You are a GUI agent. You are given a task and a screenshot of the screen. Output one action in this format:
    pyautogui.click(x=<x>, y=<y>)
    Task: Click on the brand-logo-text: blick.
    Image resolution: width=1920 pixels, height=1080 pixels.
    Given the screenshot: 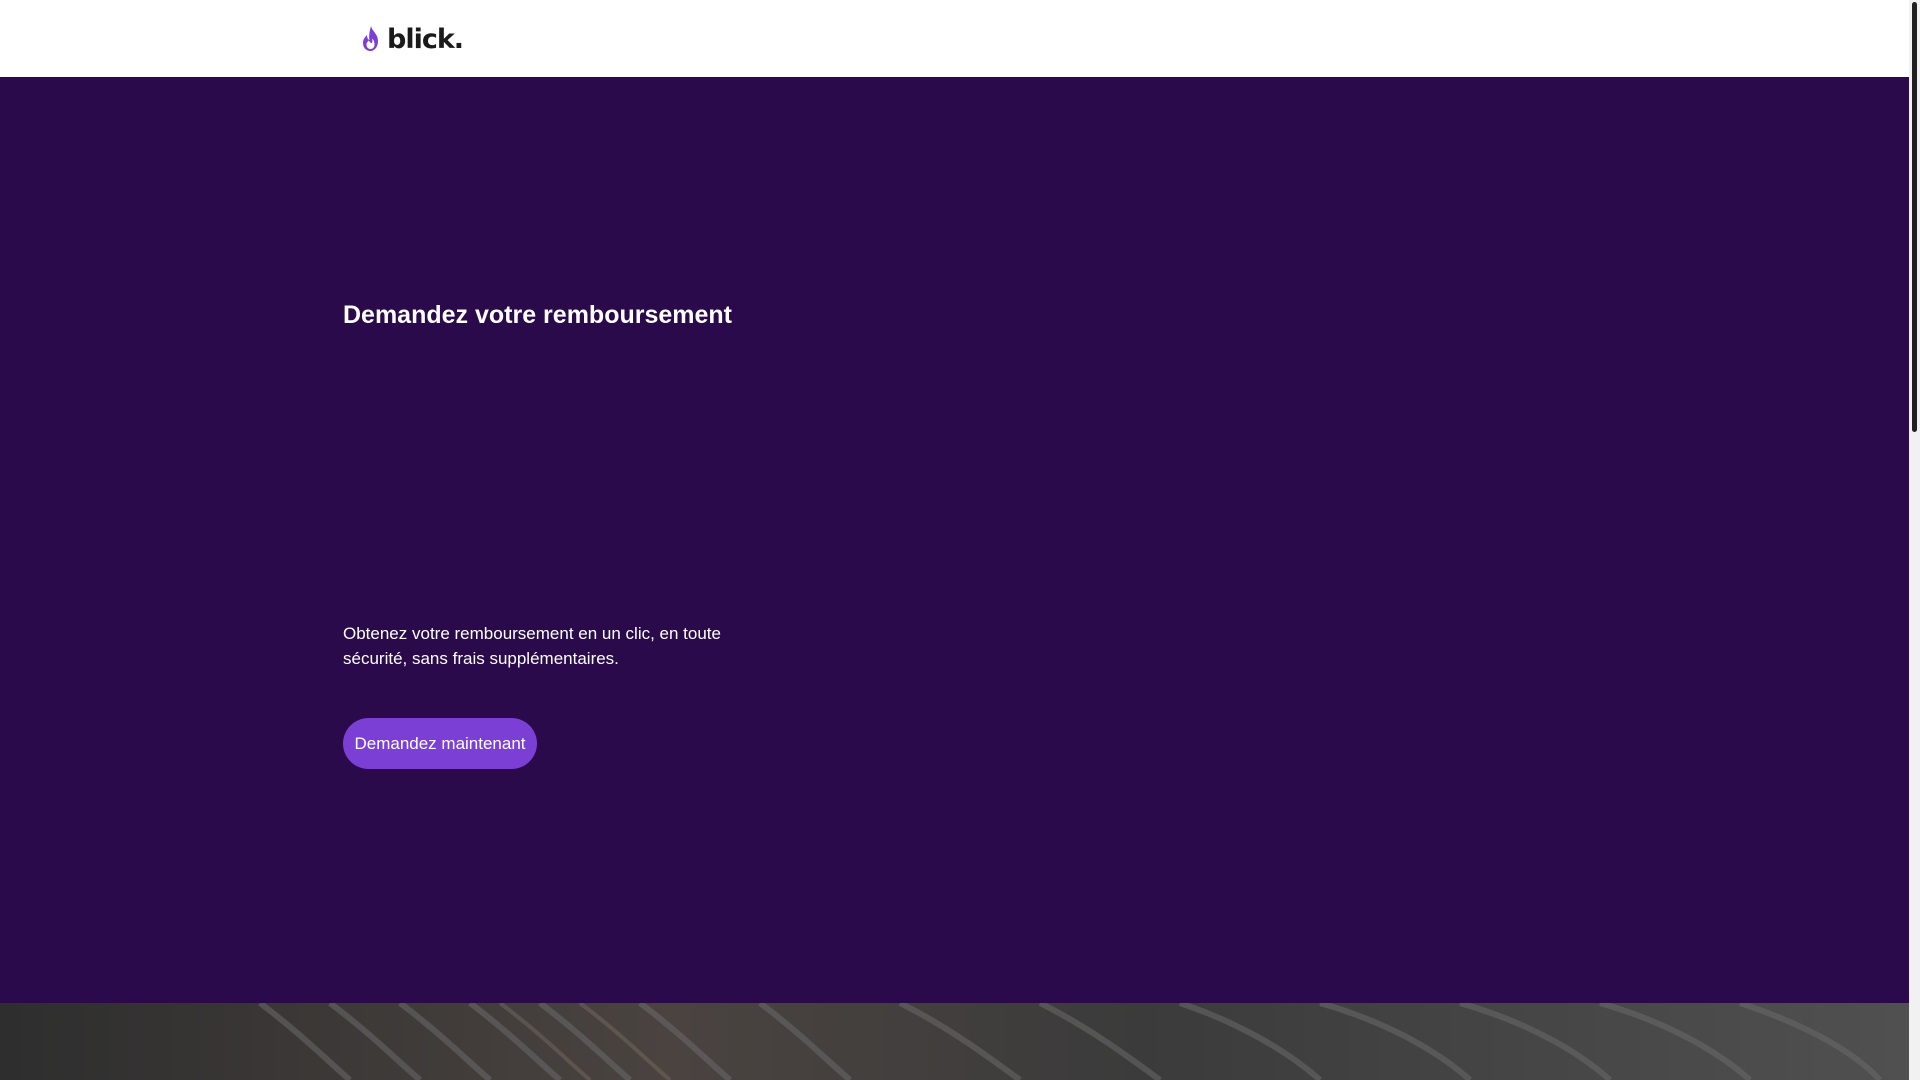 What is the action you would take?
    pyautogui.click(x=425, y=39)
    